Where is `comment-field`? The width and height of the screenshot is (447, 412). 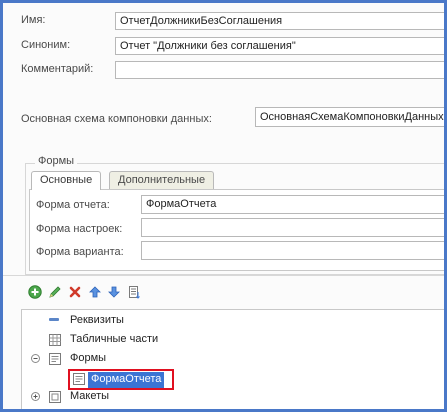 comment-field is located at coordinates (279, 70).